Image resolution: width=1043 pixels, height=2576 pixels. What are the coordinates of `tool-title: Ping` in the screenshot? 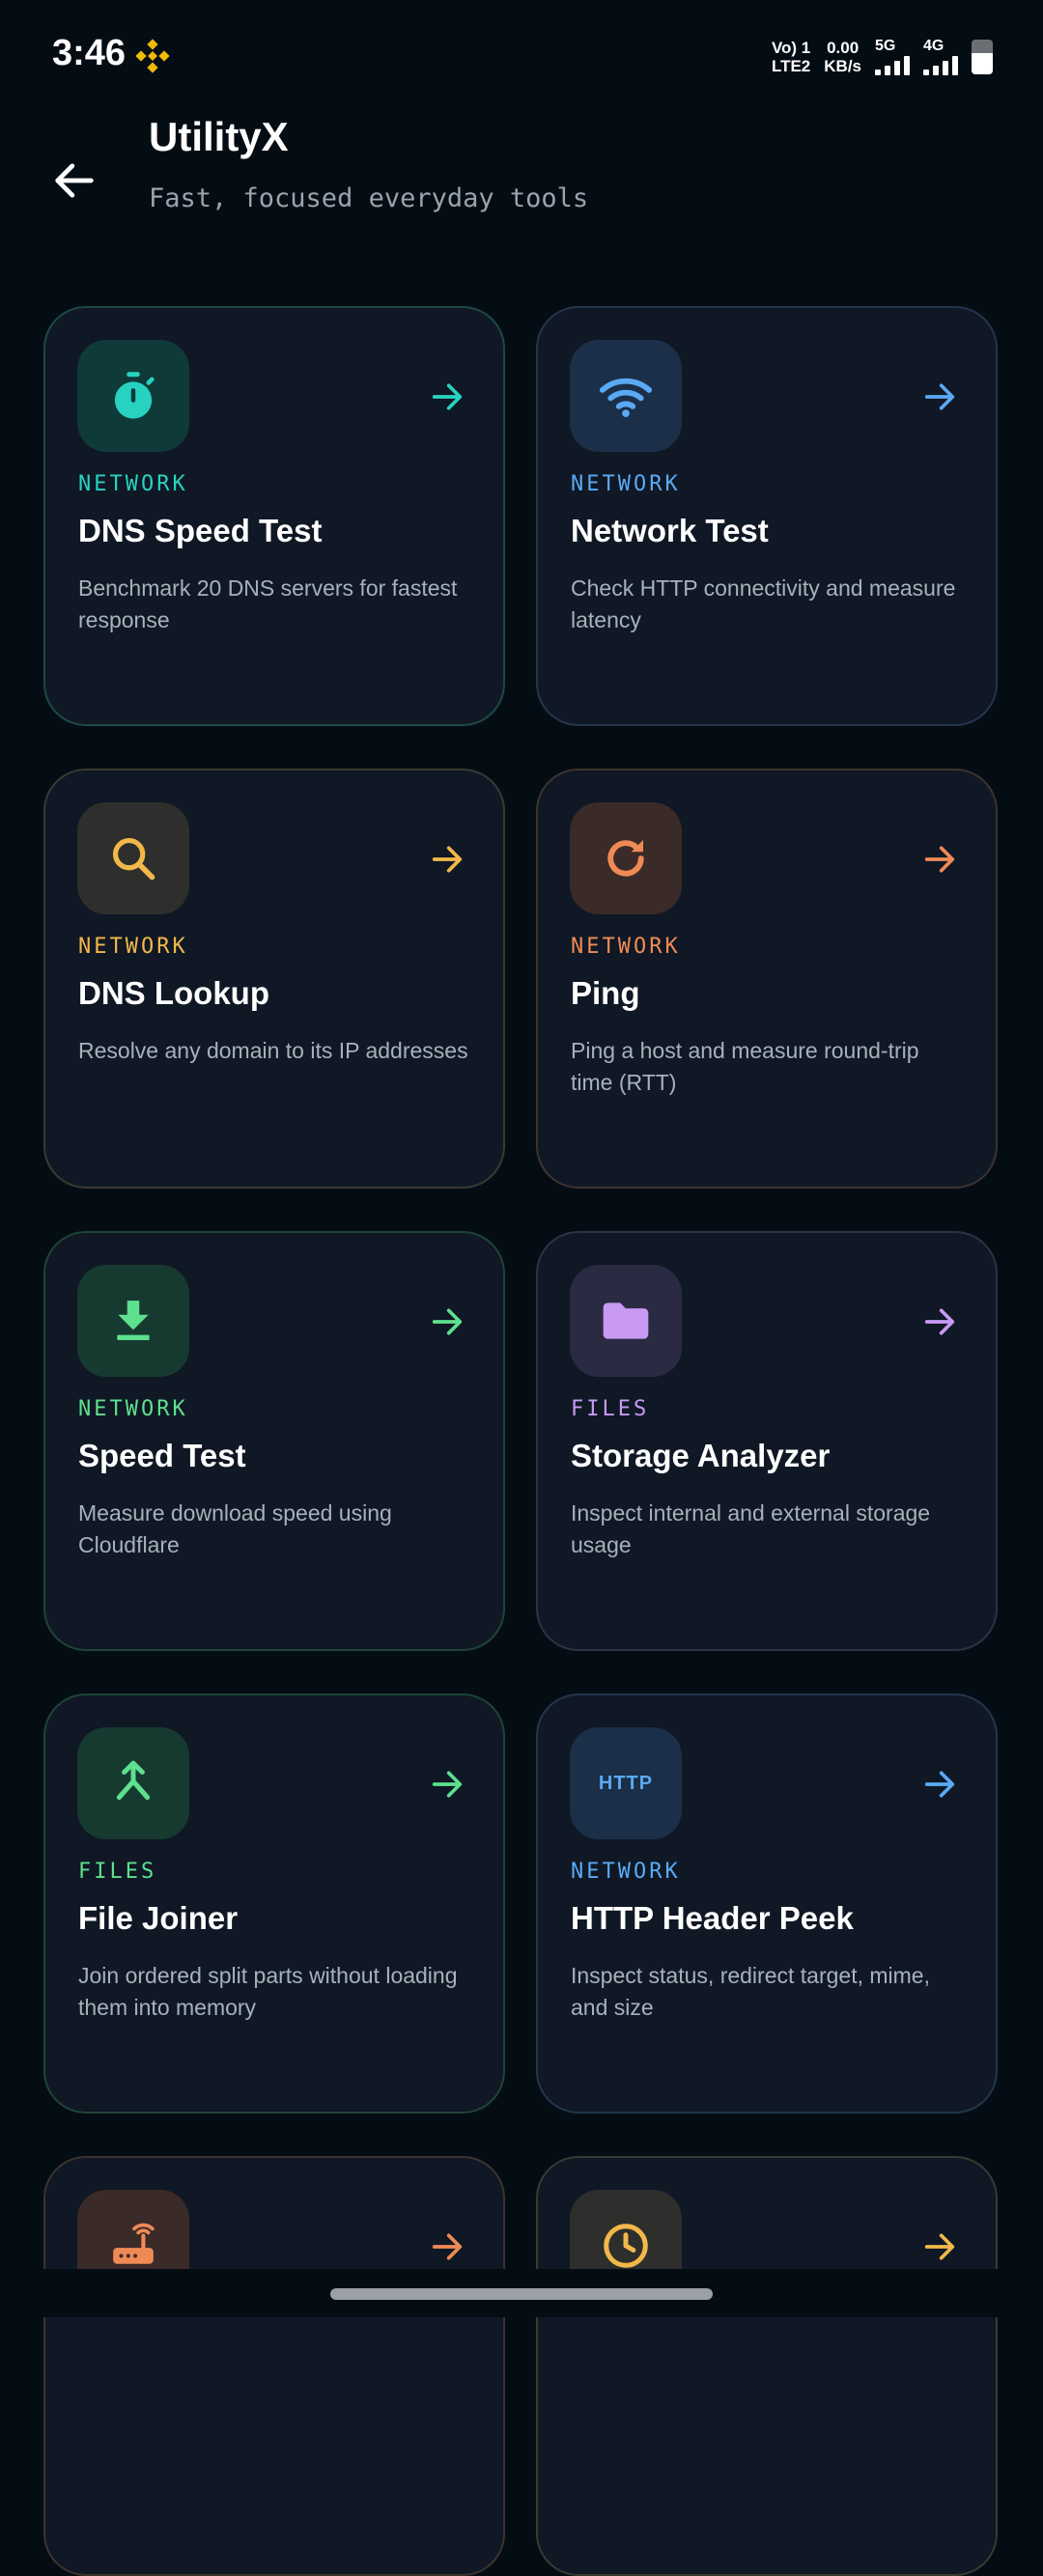 It's located at (606, 993).